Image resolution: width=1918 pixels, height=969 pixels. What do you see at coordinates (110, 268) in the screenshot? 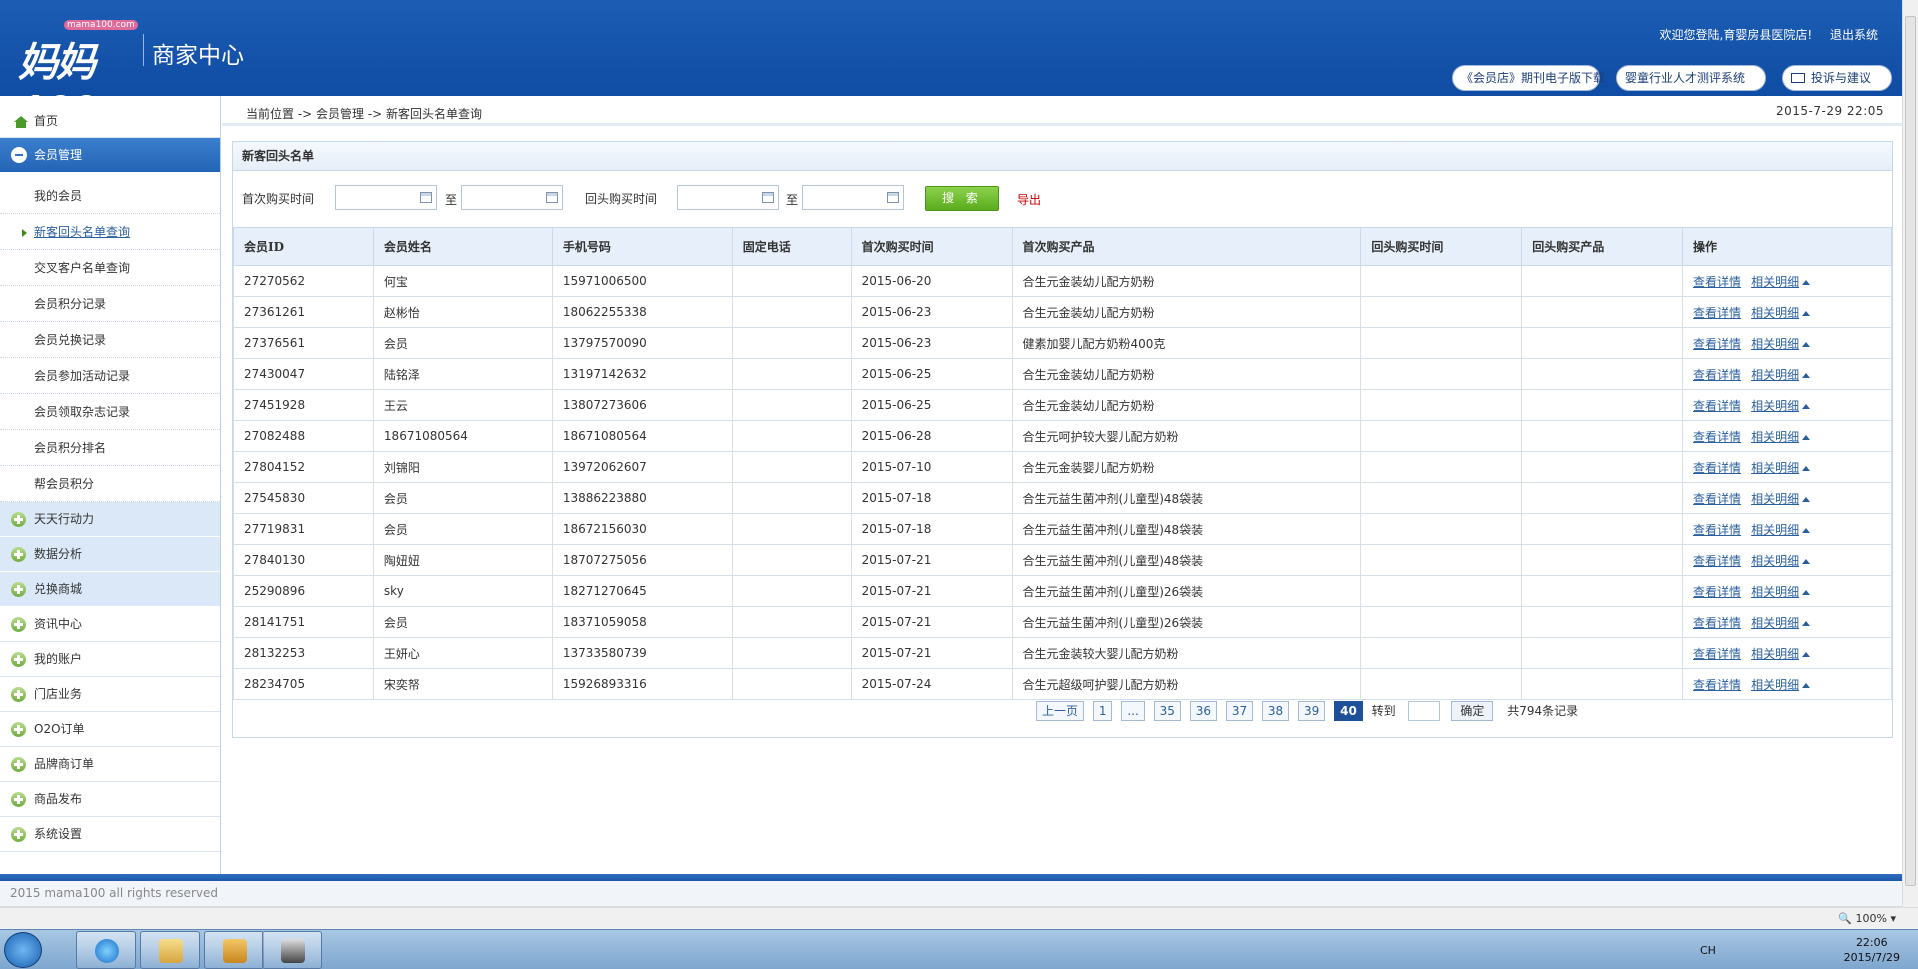
I see `sidebar-item-cross-customer: 交叉客户名单查询` at bounding box center [110, 268].